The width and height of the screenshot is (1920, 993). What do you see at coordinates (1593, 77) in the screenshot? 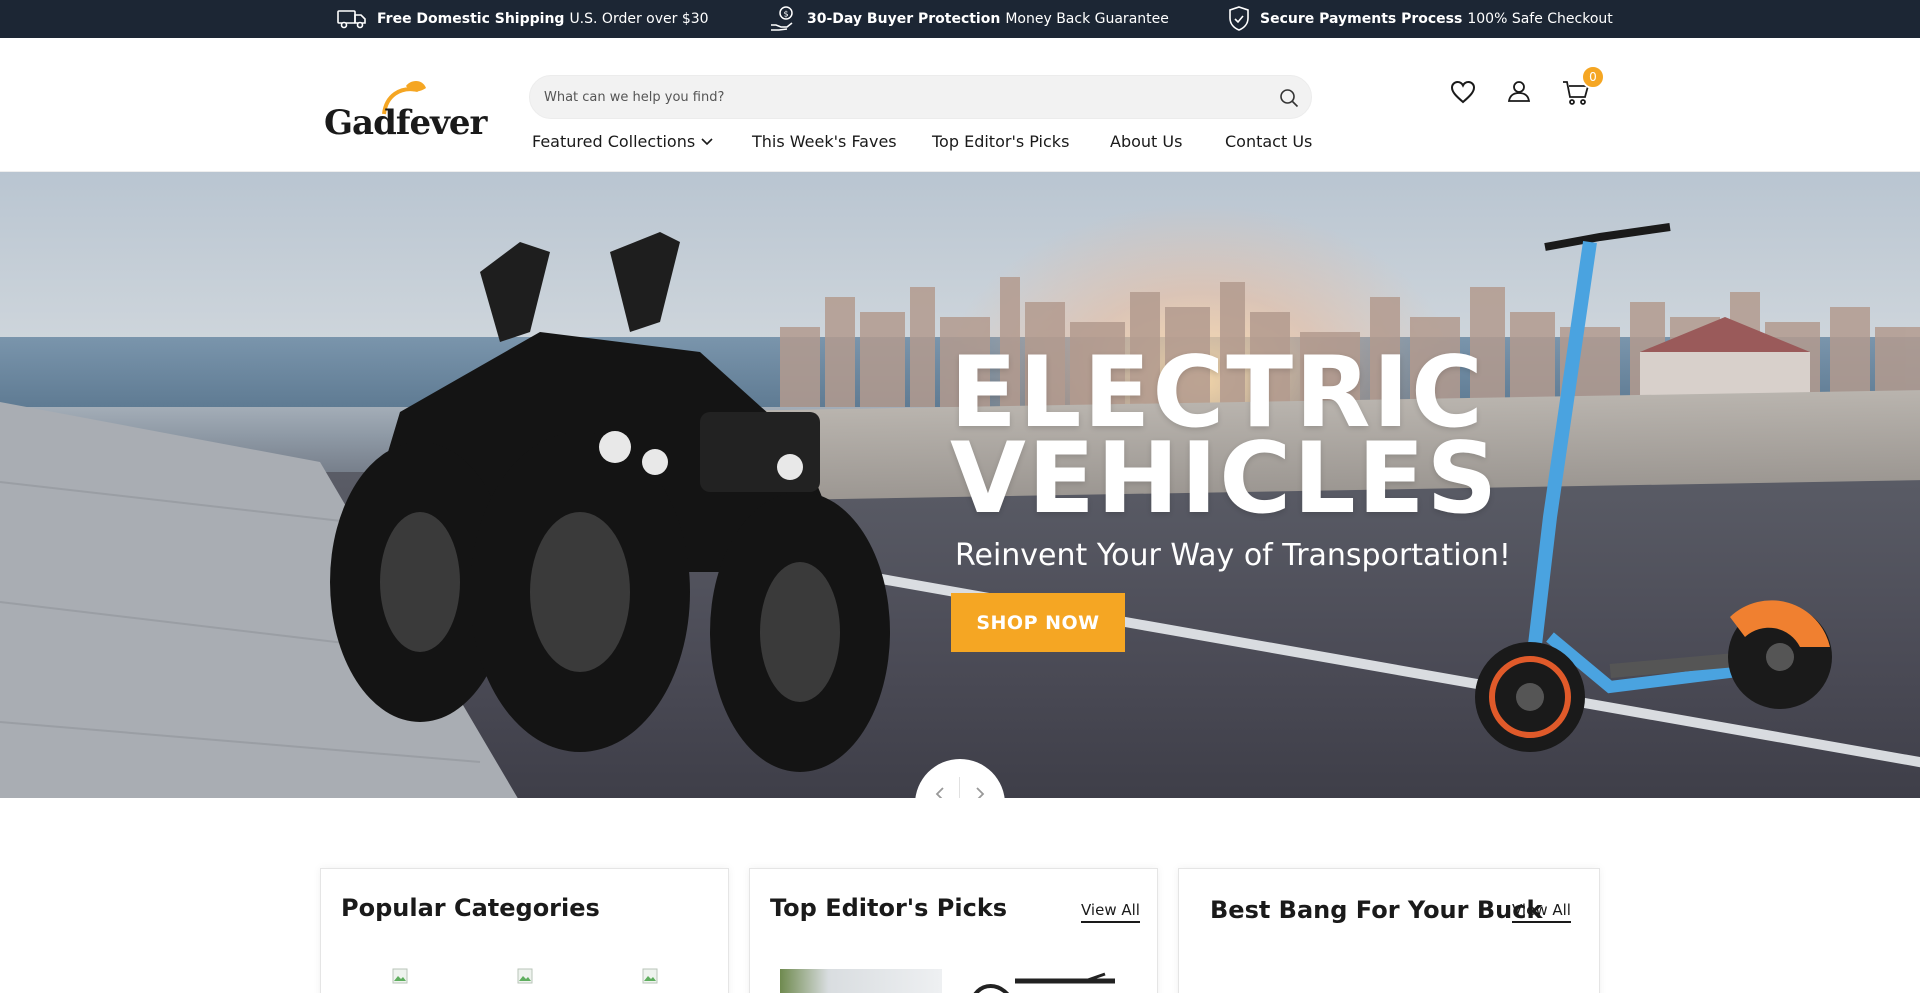
I see `cart-count-badge: 0` at bounding box center [1593, 77].